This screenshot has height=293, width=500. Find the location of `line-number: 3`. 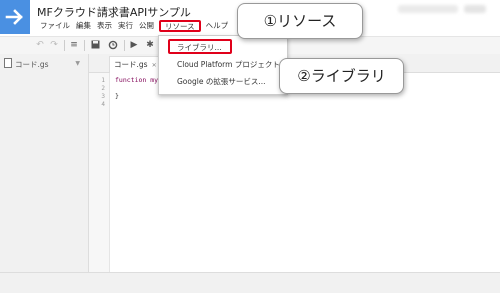

line-number: 3 is located at coordinates (103, 96).